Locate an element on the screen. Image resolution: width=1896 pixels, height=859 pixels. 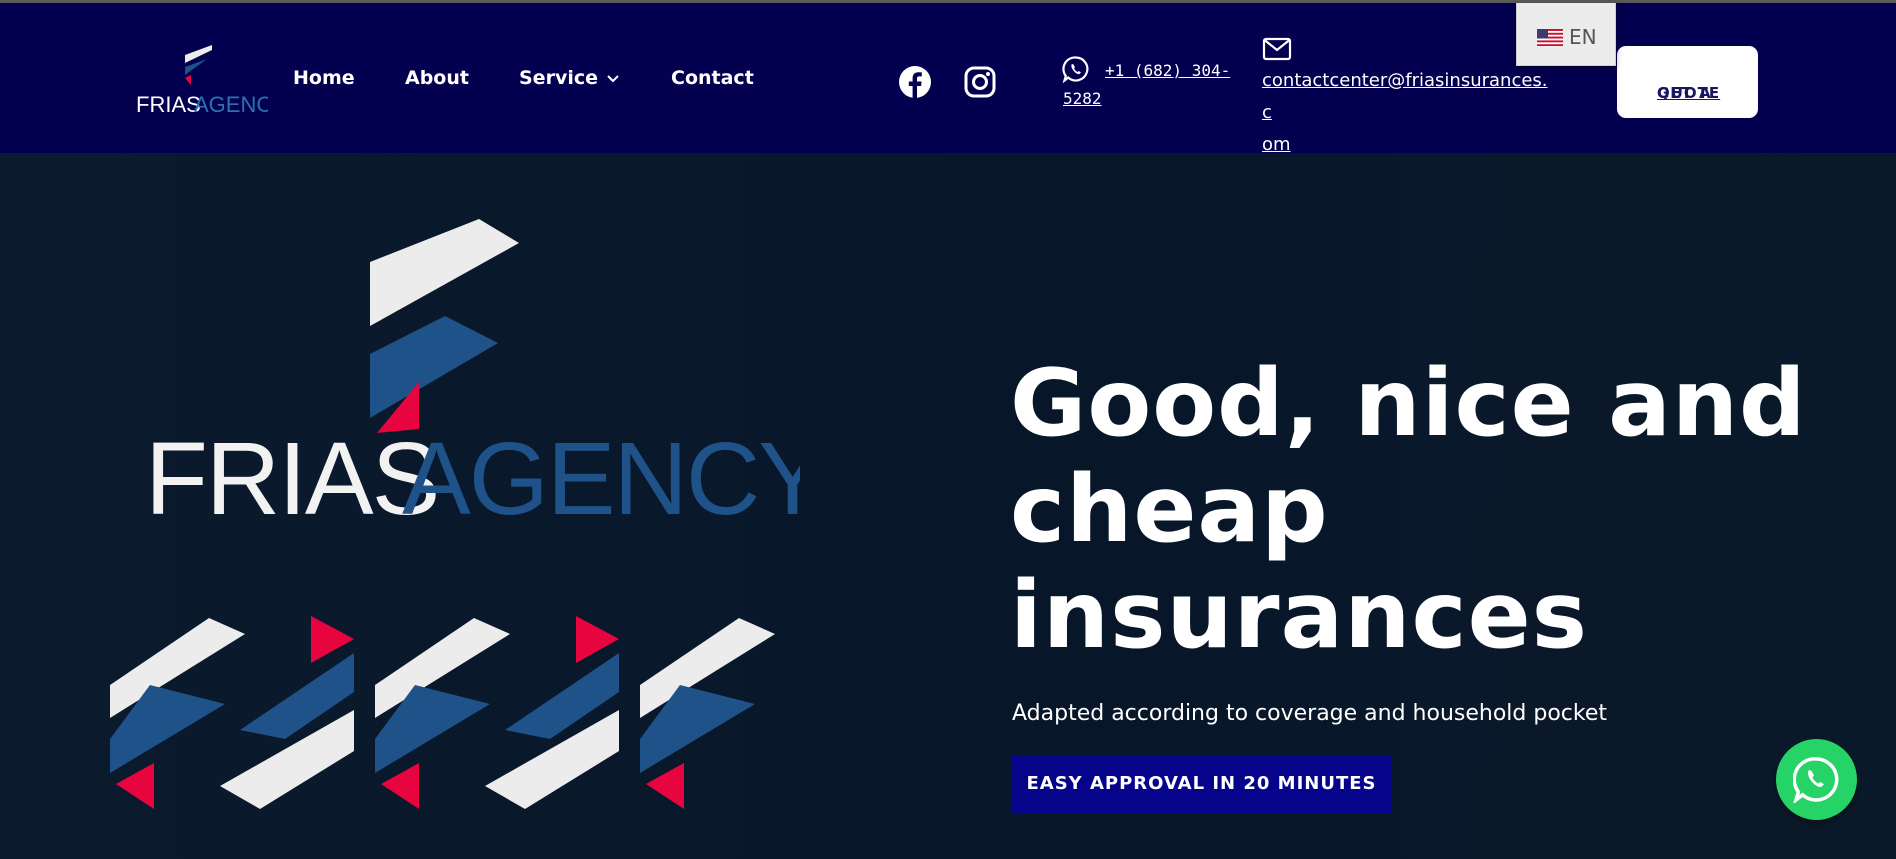
whatsapp-icon is located at coordinates (1816, 780).